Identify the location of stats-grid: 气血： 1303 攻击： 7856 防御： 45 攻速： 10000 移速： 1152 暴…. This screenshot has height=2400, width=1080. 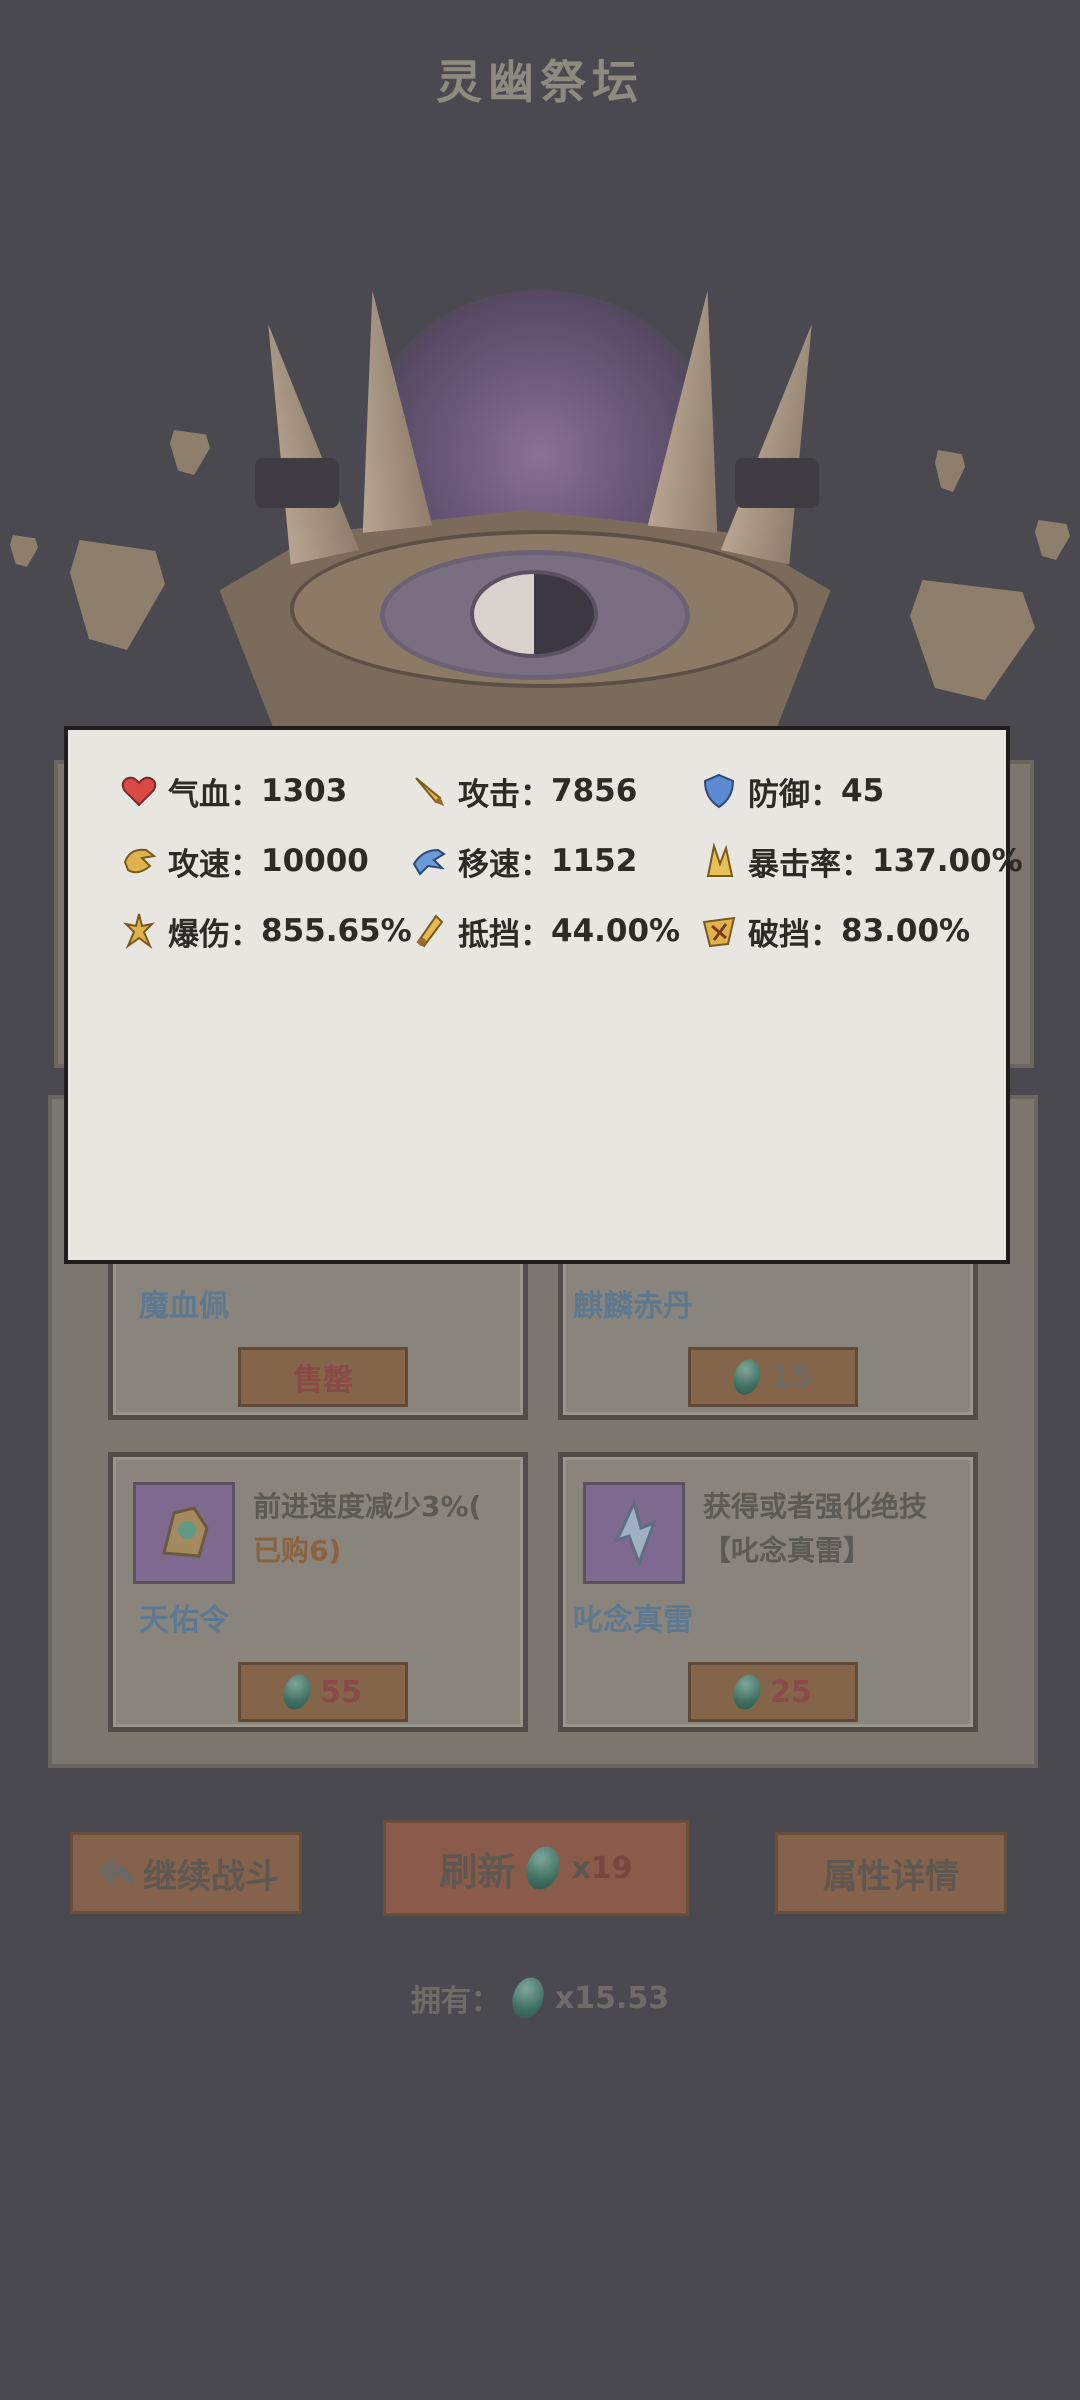
(571, 861).